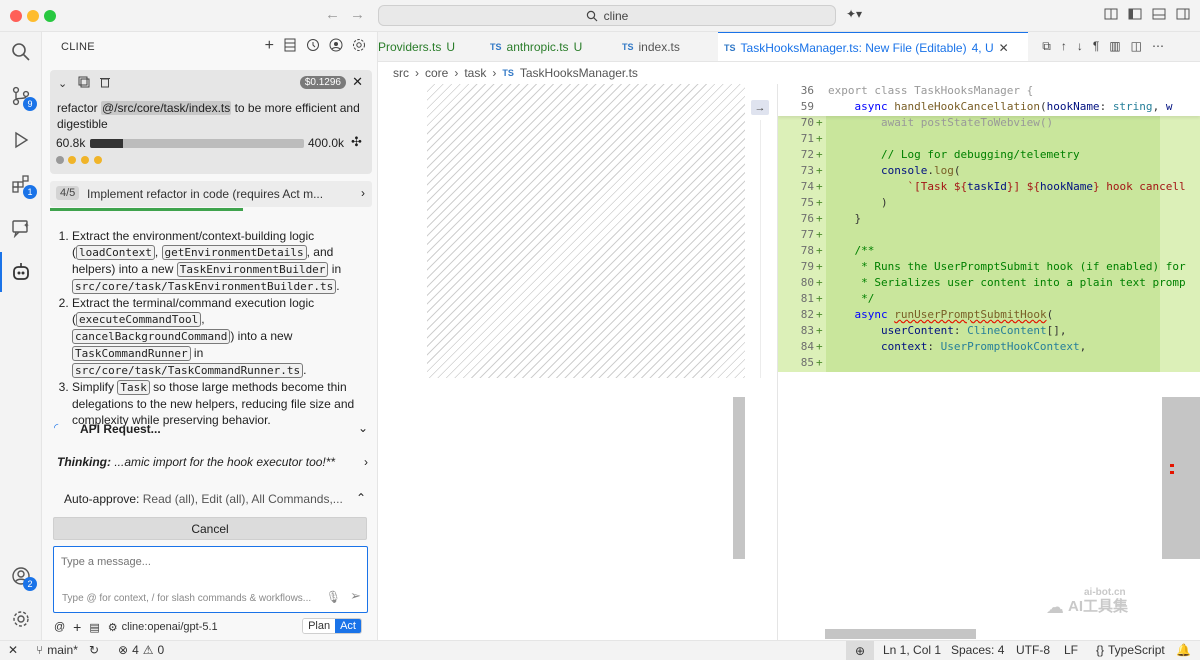  Describe the element at coordinates (166, 108) in the screenshot. I see `file-mention: @/src/core/task/index.ts` at that location.